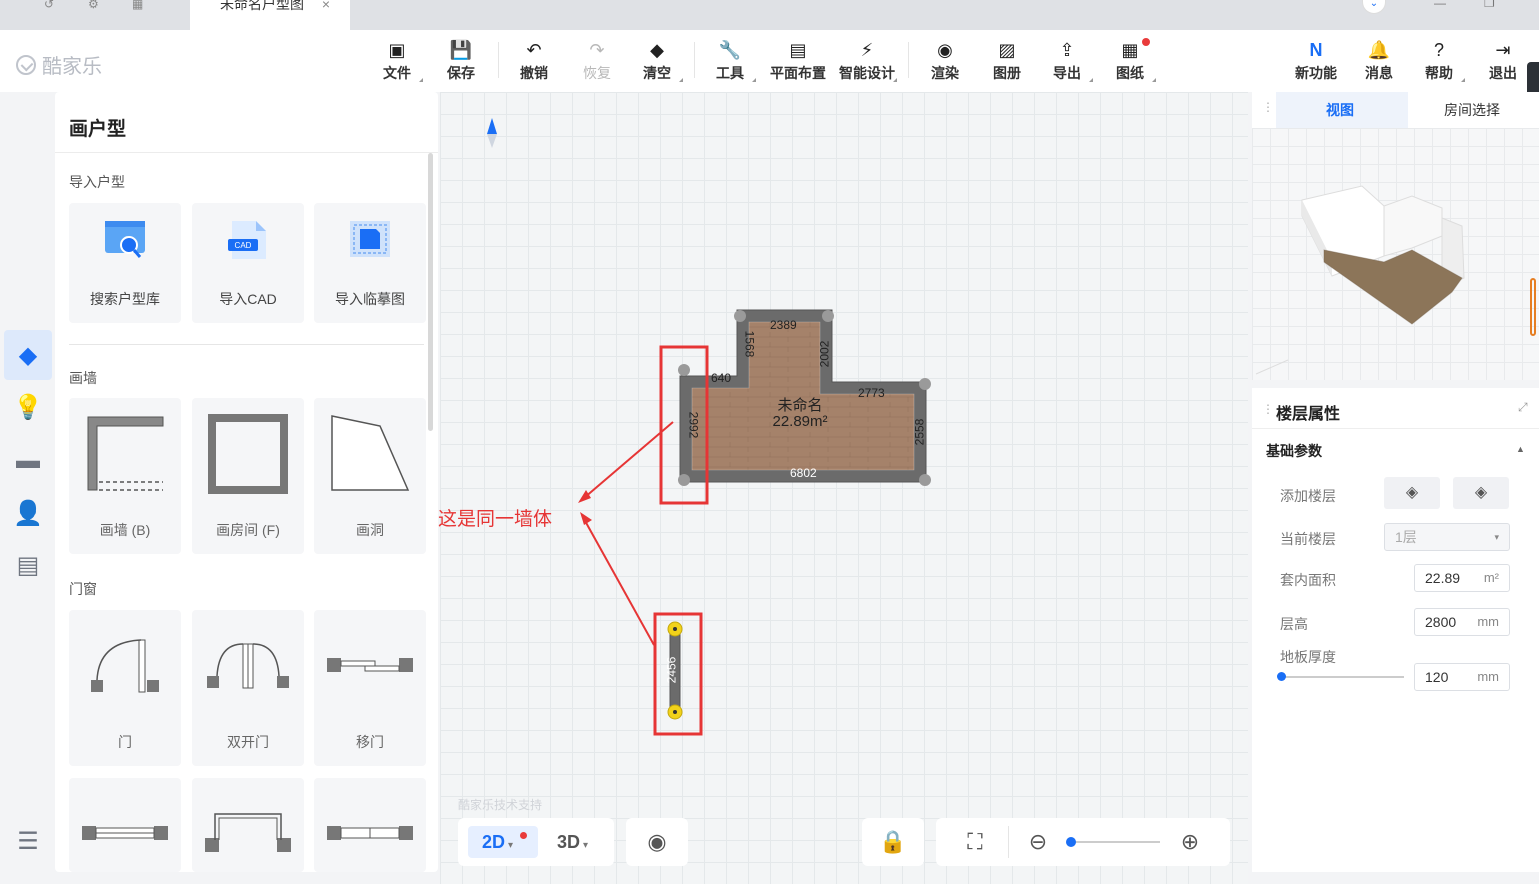 The height and width of the screenshot is (884, 1539). I want to click on watermark: 酷家乐技术支持, so click(500, 805).